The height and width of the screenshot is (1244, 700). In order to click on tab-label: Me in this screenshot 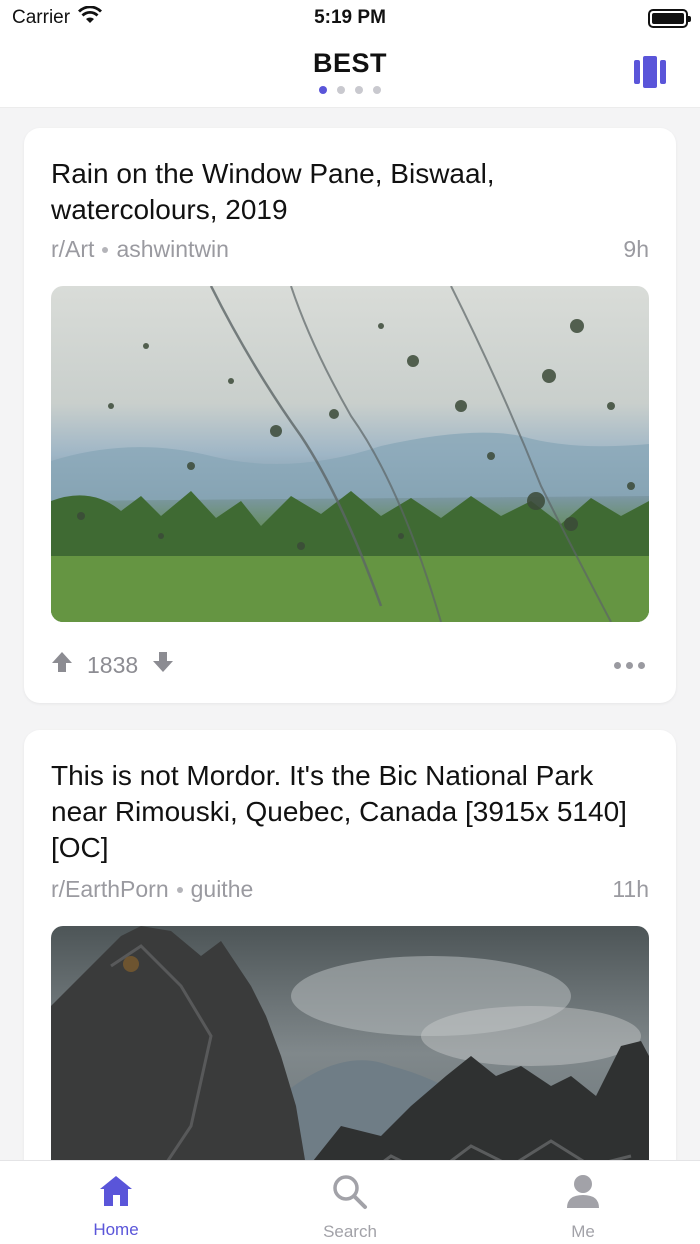, I will do `click(583, 1231)`.